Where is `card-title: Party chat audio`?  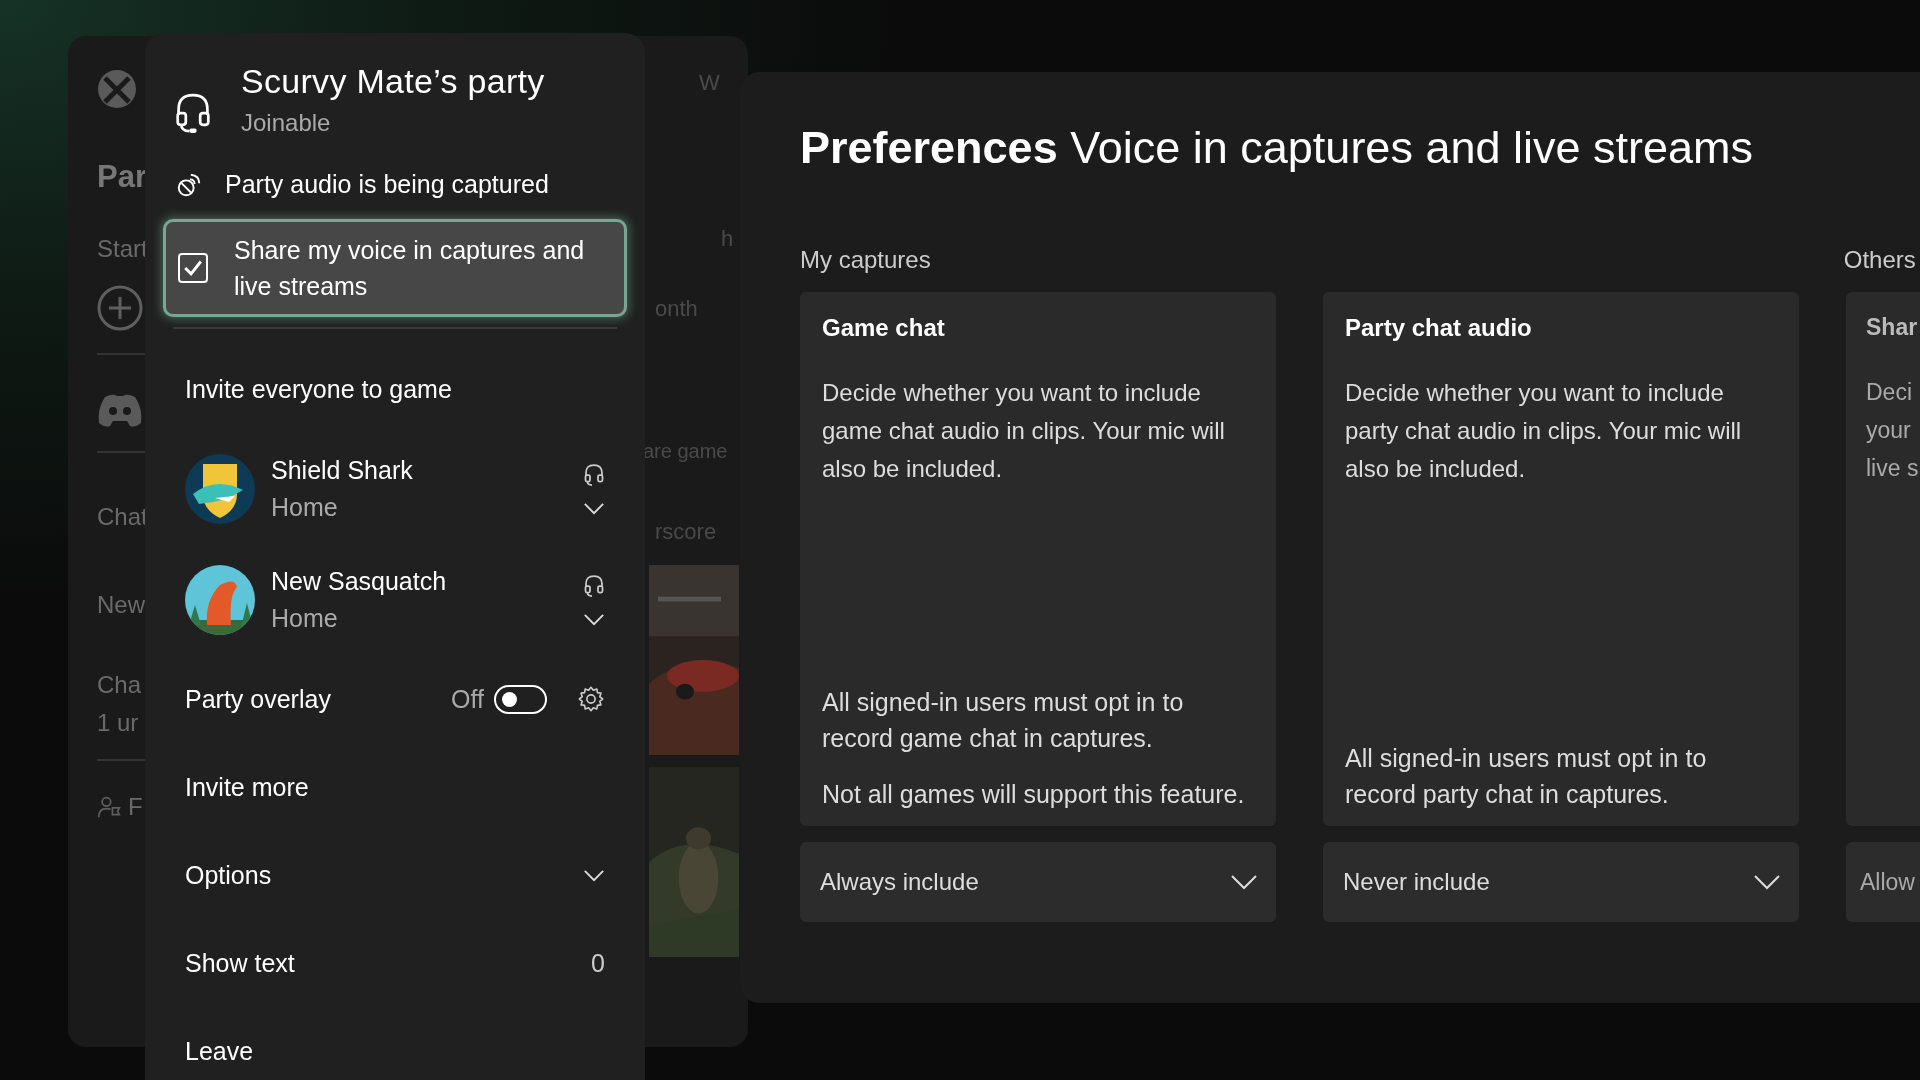 card-title: Party chat audio is located at coordinates (1439, 328).